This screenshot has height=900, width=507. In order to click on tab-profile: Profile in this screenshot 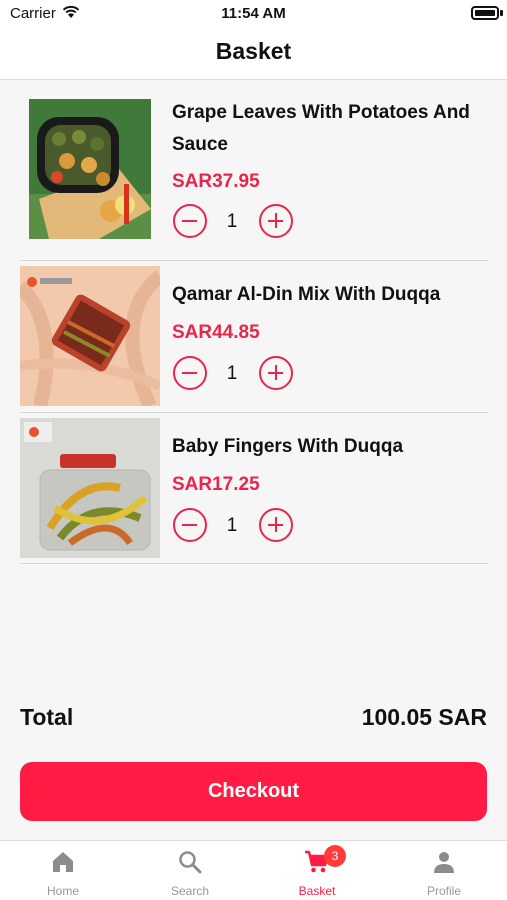, I will do `click(444, 870)`.